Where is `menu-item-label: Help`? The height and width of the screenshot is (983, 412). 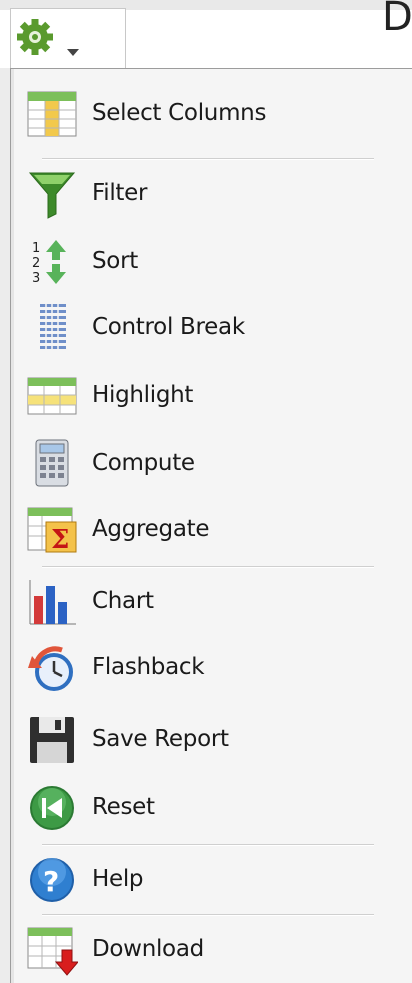 menu-item-label: Help is located at coordinates (118, 879).